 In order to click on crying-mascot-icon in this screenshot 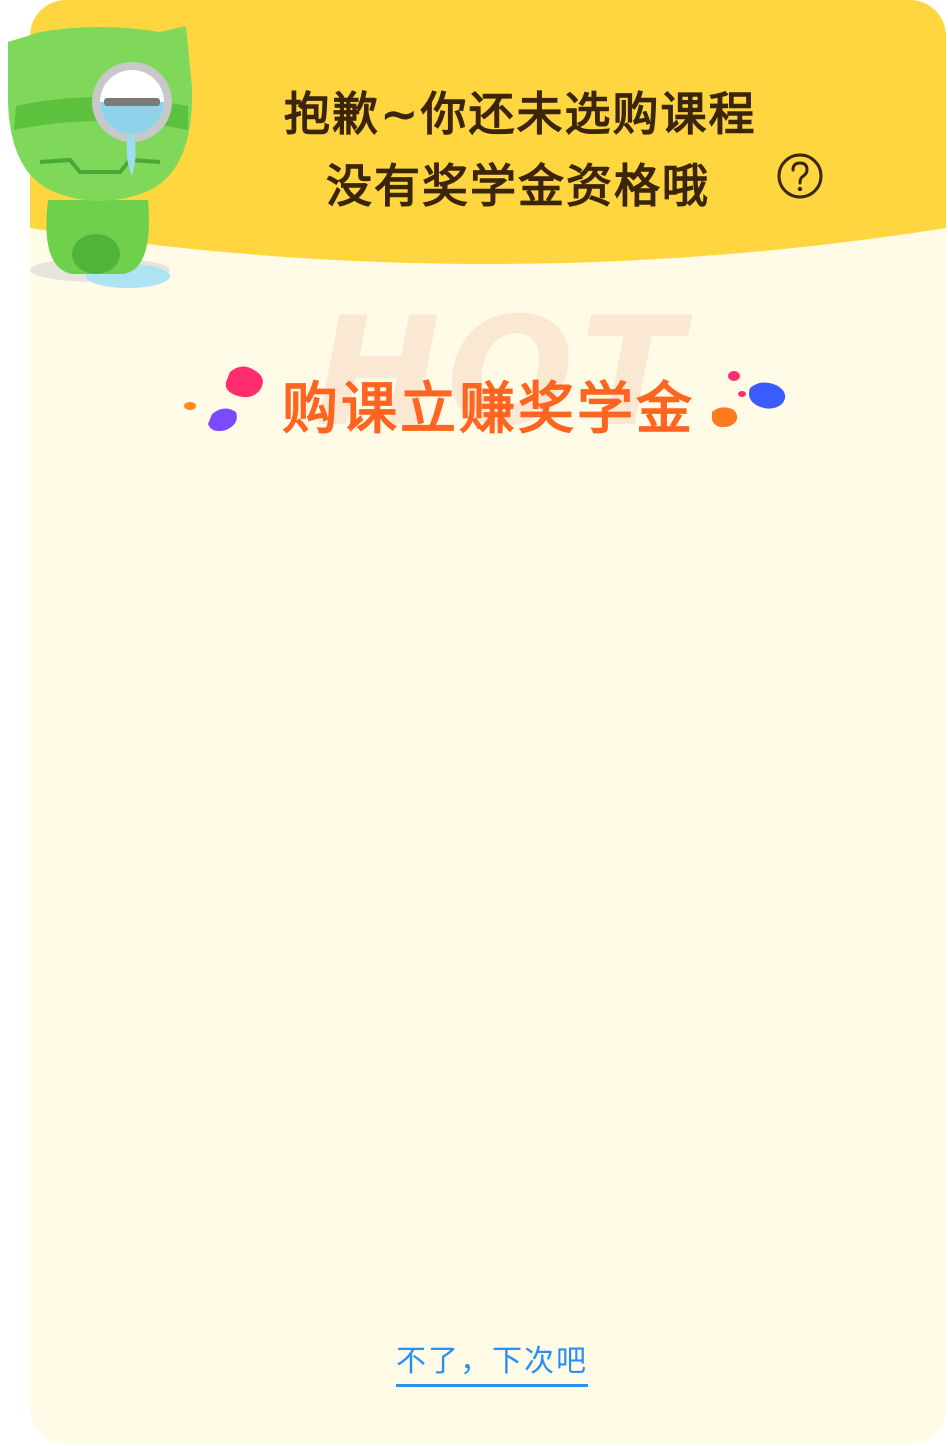, I will do `click(100, 157)`.